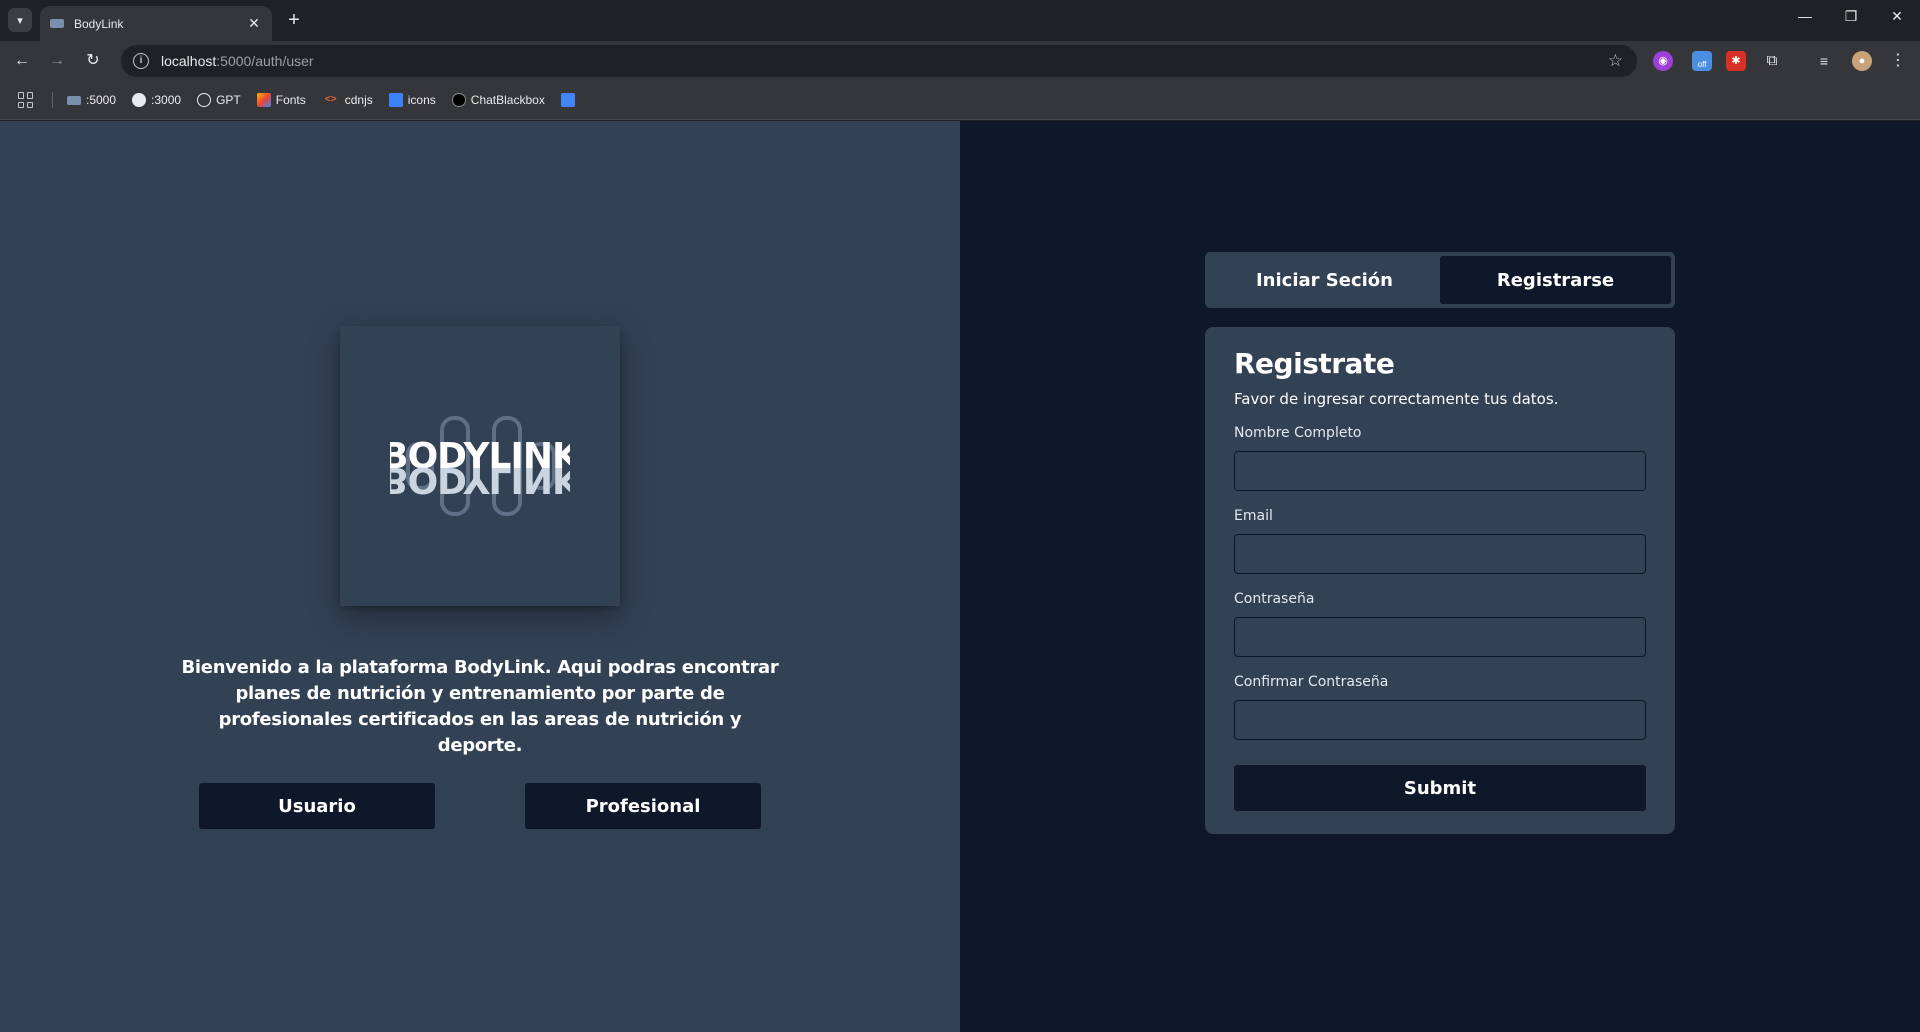 The width and height of the screenshot is (1920, 1032). What do you see at coordinates (347, 100) in the screenshot?
I see `bookmark-cdnjs: <> cdnjs` at bounding box center [347, 100].